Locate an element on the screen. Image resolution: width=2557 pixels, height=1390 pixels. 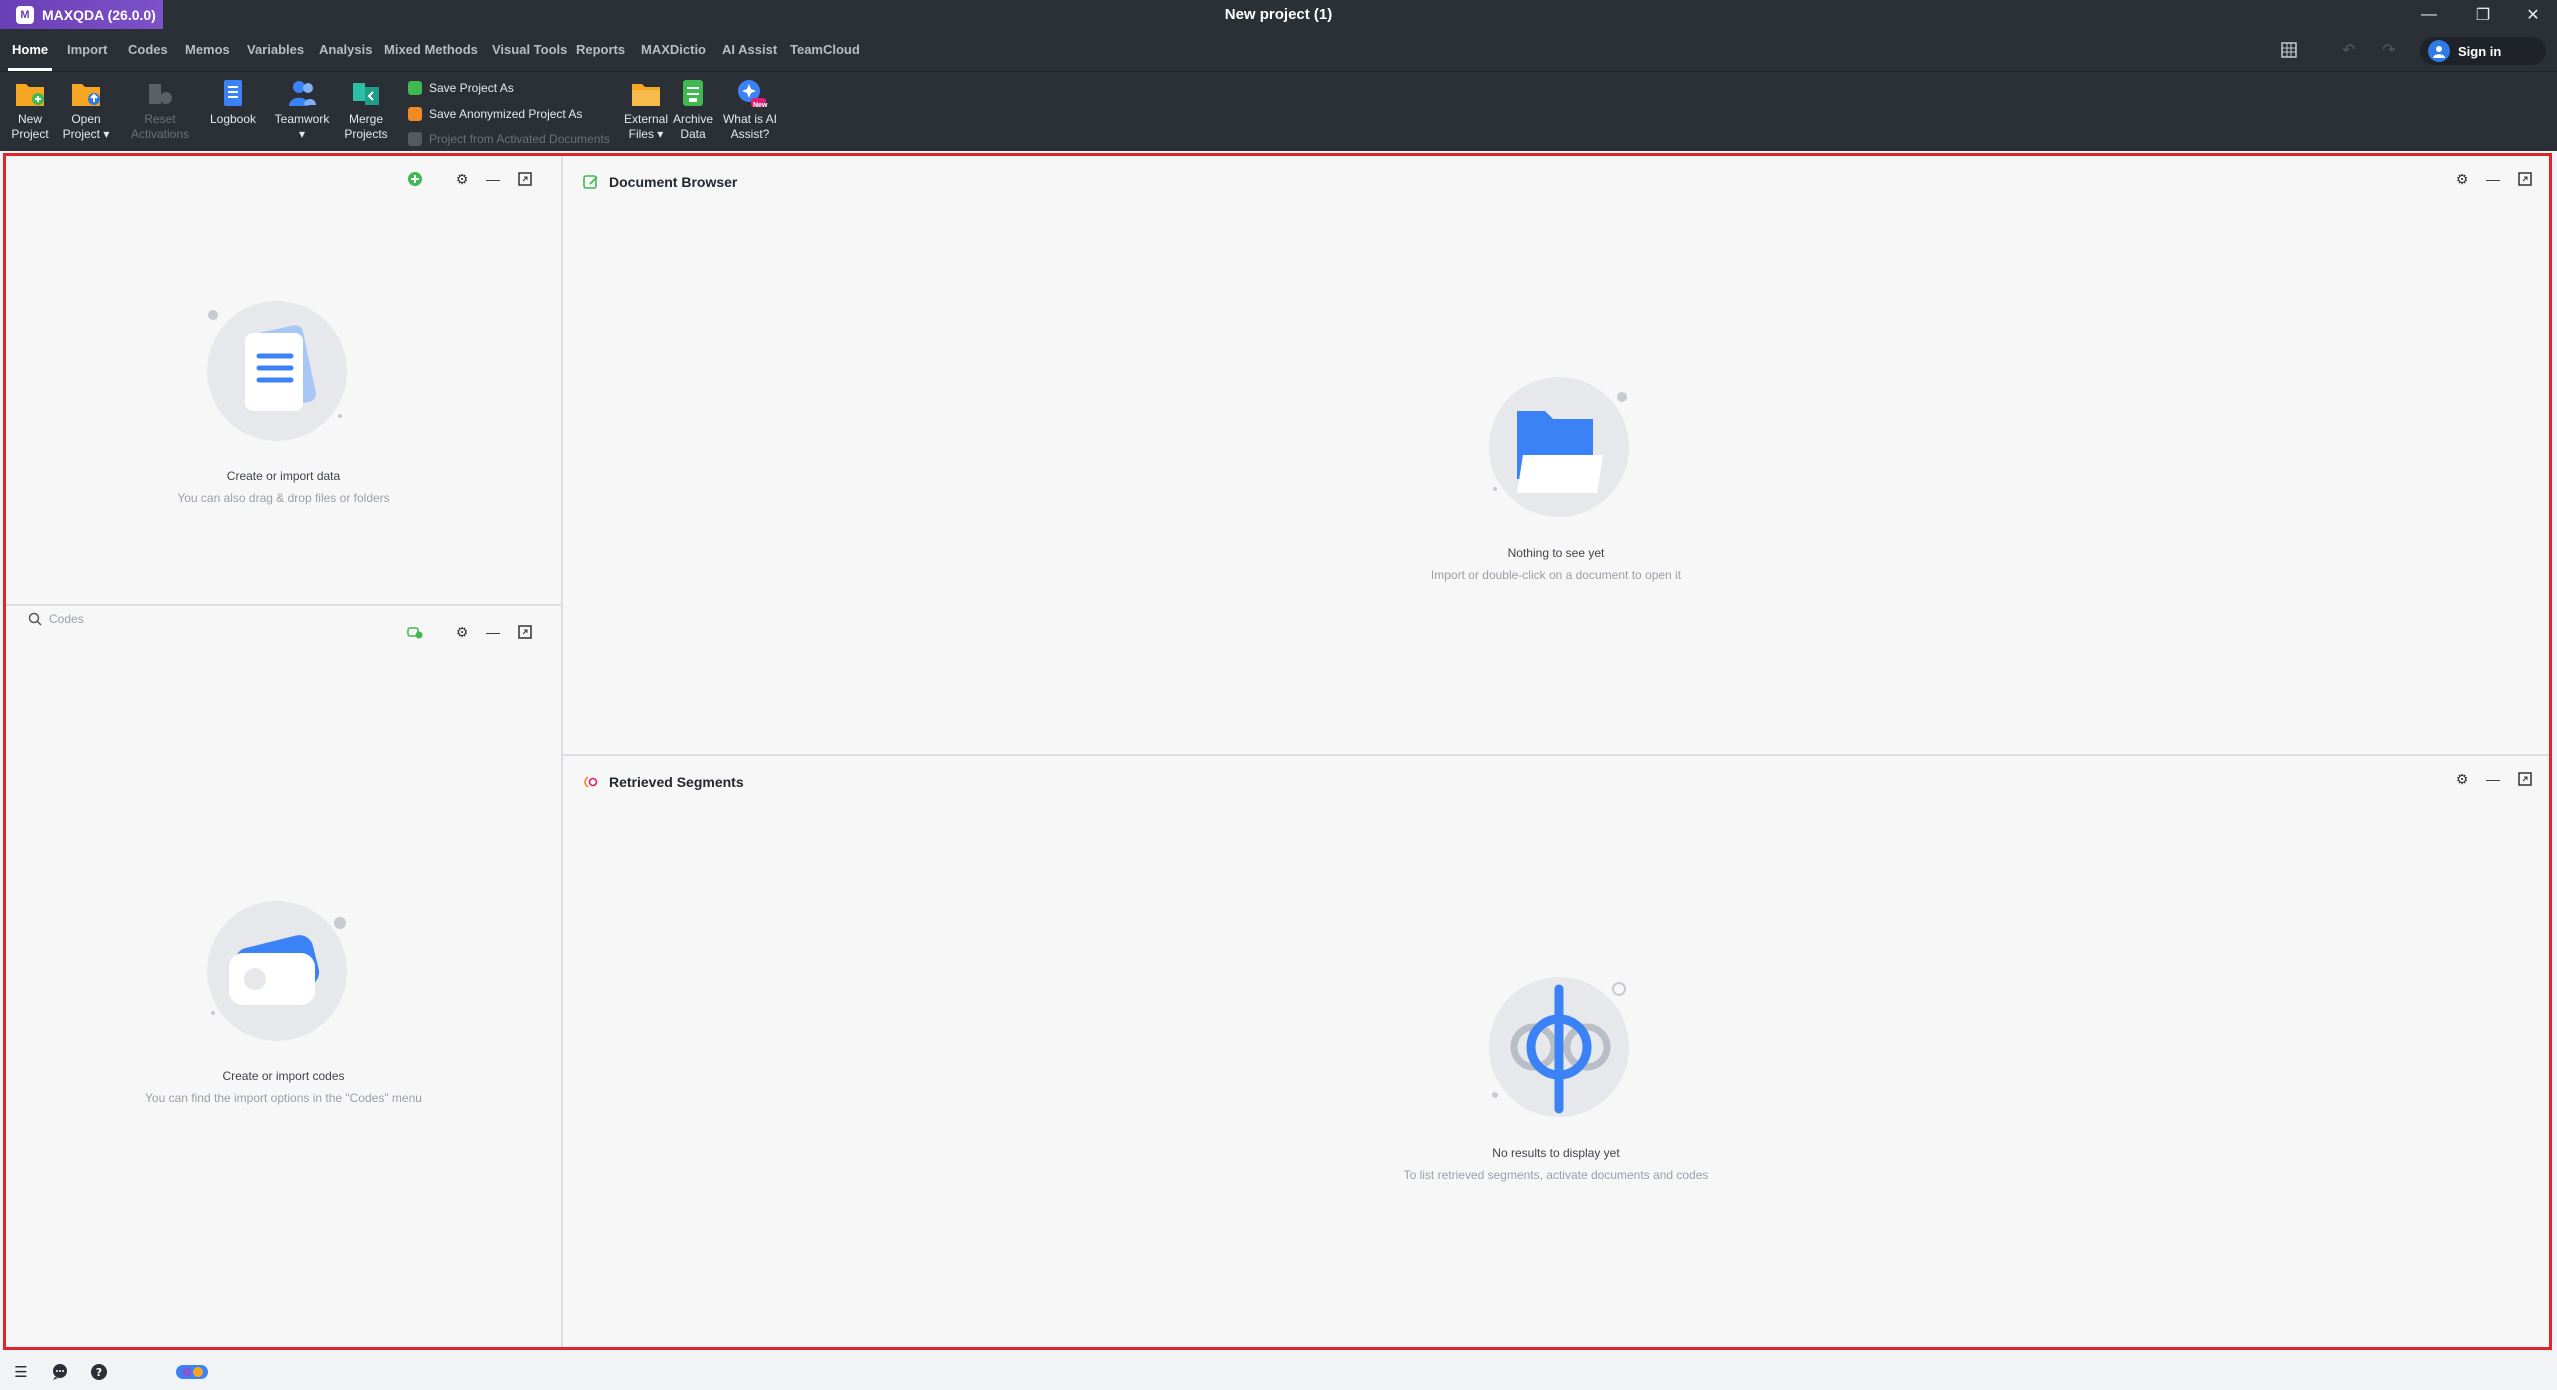
browser-settings-gear-icon: ⚙ is located at coordinates (2462, 179).